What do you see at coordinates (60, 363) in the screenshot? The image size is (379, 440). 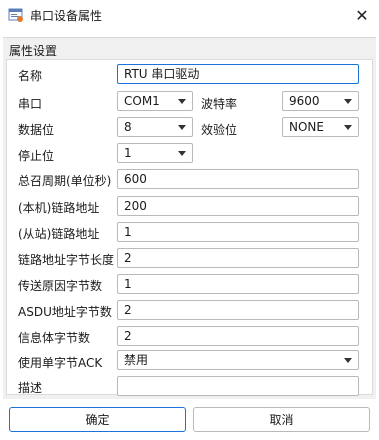 I see `single-ack-label: 使用单字节ACK` at bounding box center [60, 363].